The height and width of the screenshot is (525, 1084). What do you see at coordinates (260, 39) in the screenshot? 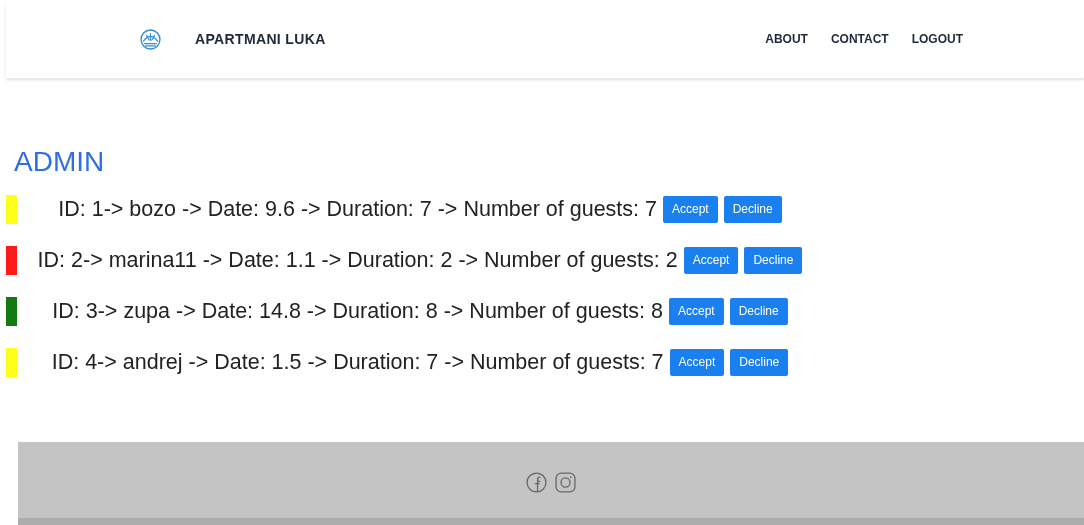
I see `brand-name: APARTMANI LUKA` at bounding box center [260, 39].